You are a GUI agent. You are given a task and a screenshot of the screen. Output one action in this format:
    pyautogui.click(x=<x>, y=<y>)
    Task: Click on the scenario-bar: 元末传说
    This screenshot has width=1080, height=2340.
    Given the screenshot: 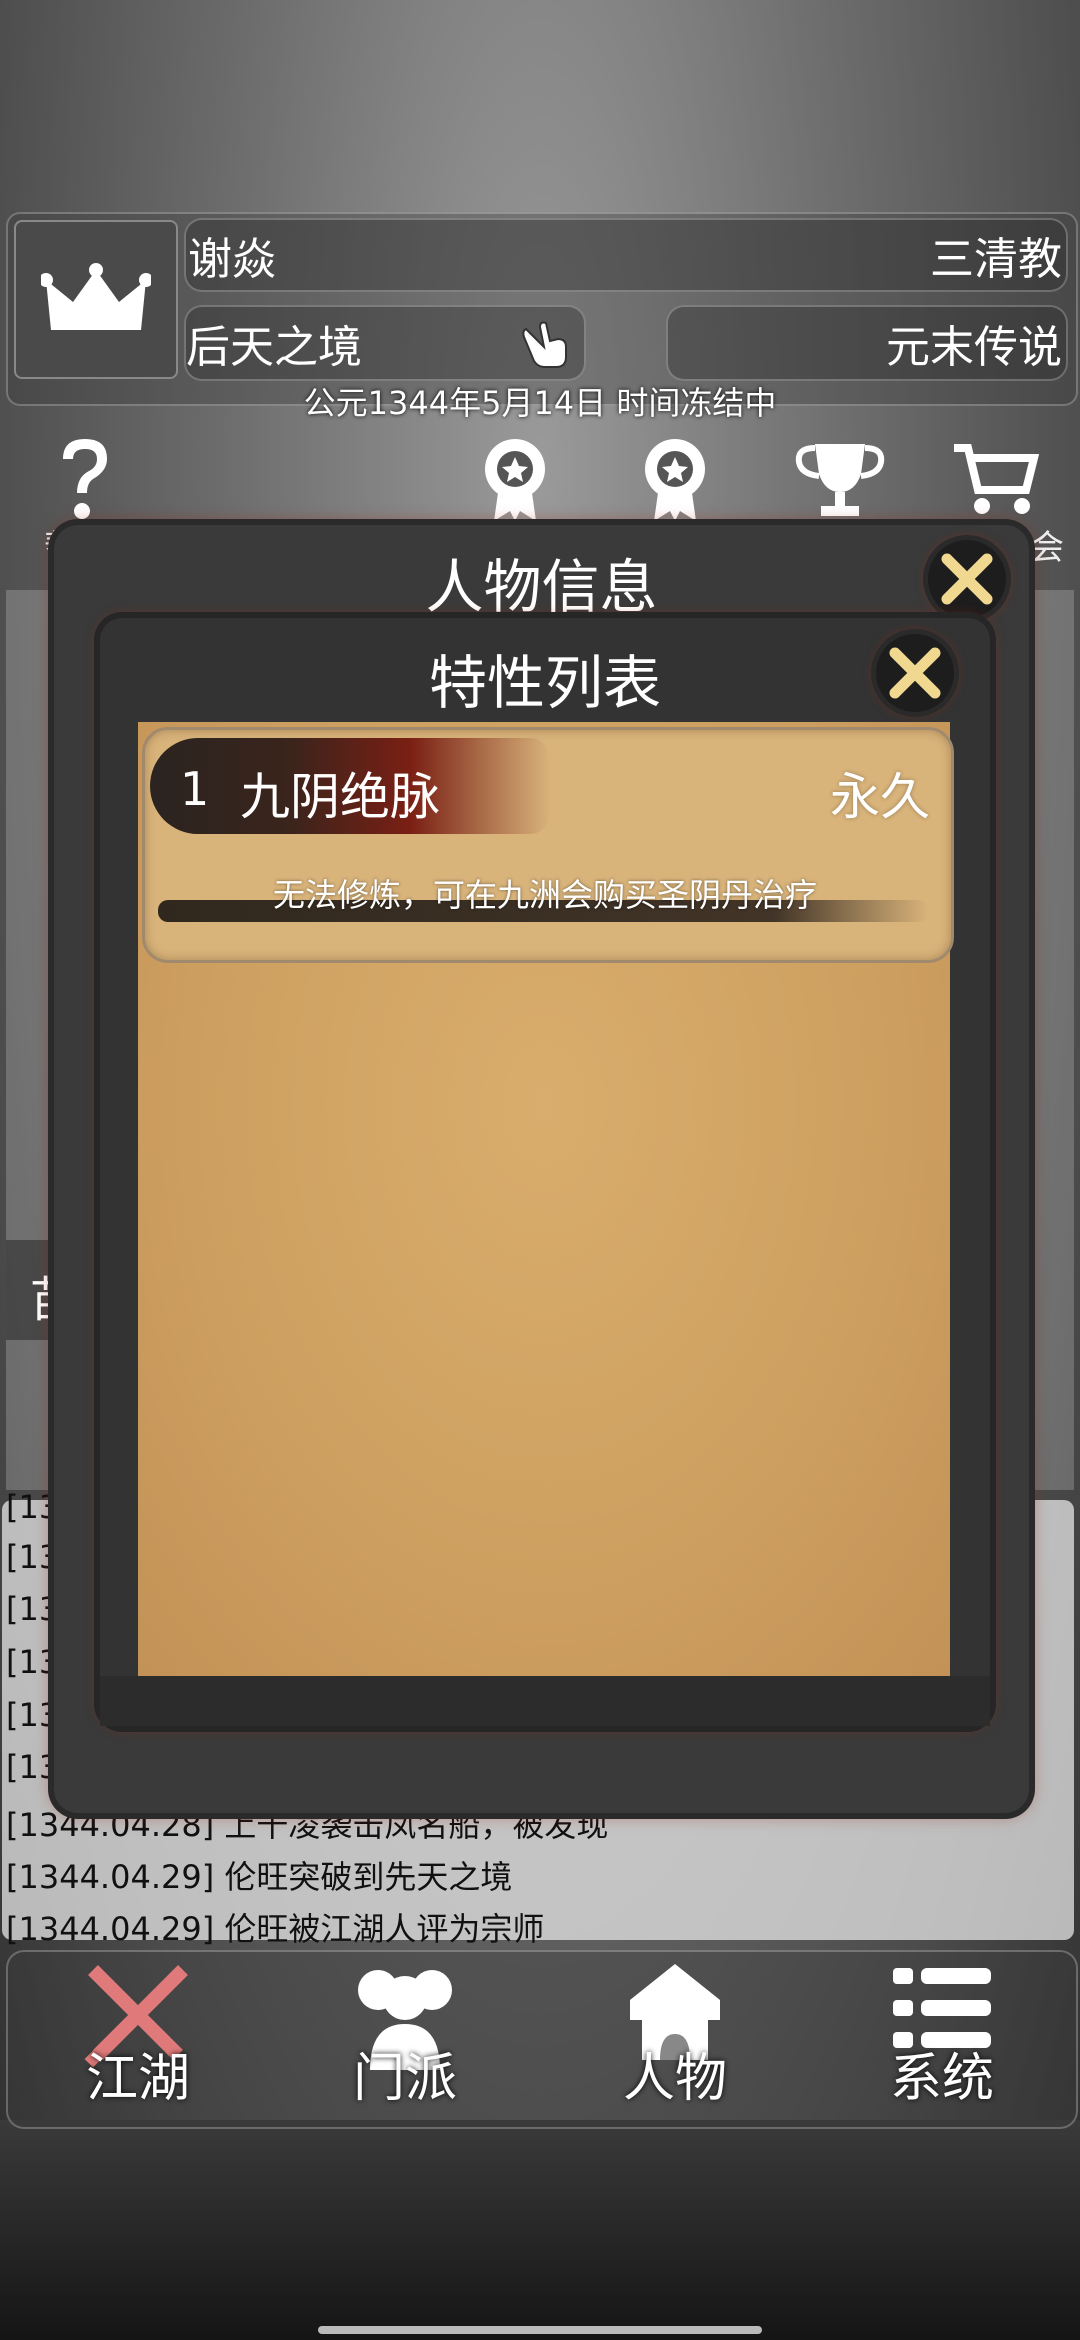 What is the action you would take?
    pyautogui.click(x=867, y=343)
    